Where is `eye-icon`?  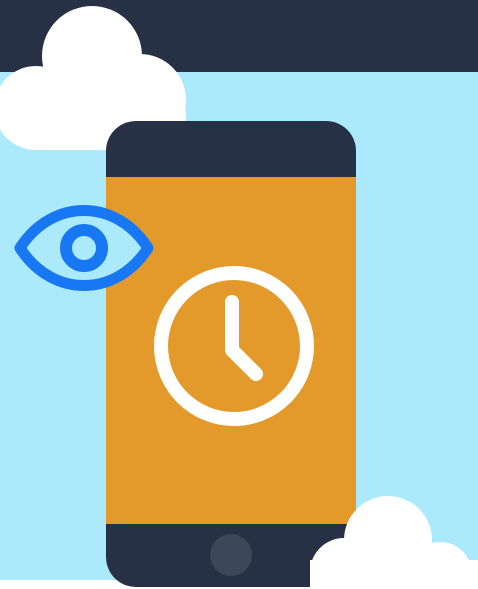
eye-icon is located at coordinates (84, 248).